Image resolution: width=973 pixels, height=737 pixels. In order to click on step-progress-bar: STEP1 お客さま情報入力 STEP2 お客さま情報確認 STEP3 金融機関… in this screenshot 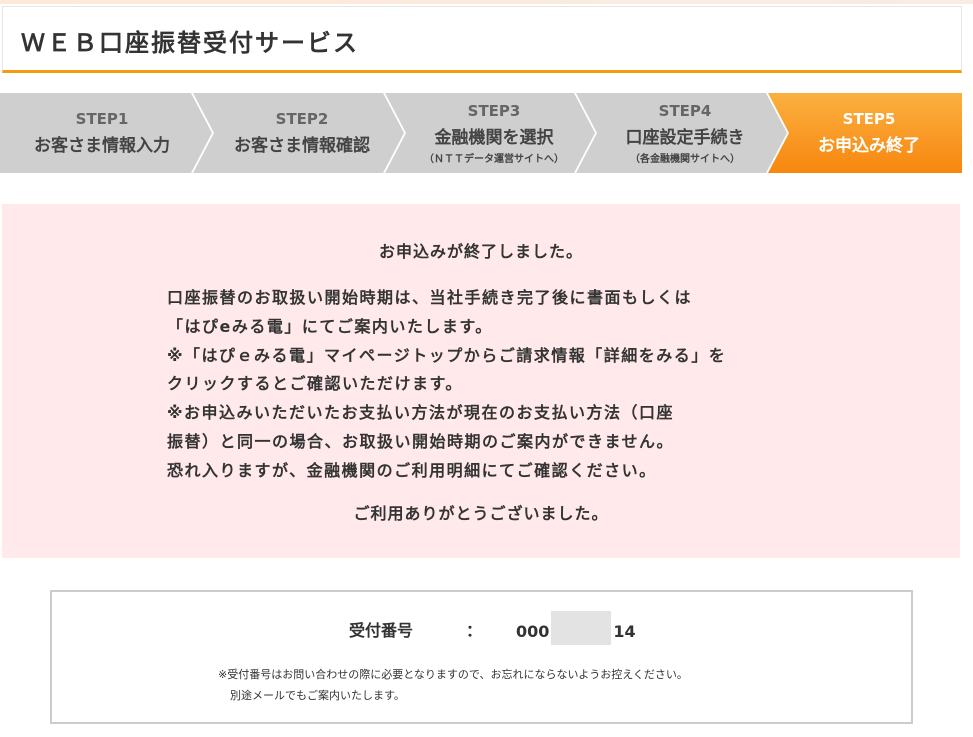, I will do `click(481, 133)`.